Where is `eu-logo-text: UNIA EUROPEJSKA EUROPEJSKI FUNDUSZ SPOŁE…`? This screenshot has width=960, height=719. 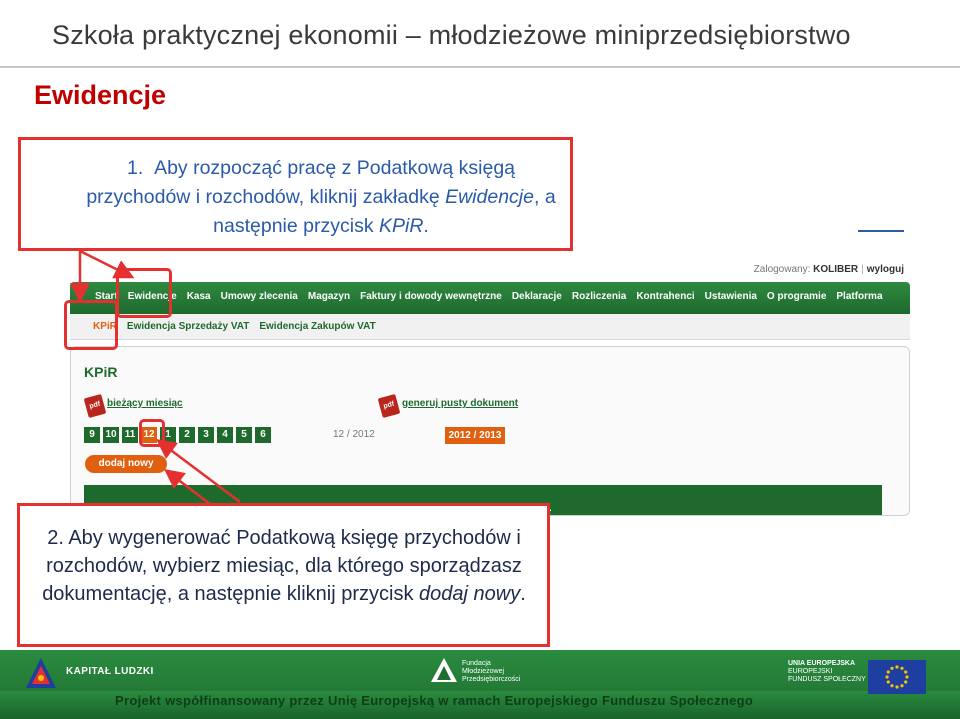
eu-logo-text: UNIA EUROPEJSKA EUROPEJSKI FUNDUSZ SPOŁE… is located at coordinates (827, 671).